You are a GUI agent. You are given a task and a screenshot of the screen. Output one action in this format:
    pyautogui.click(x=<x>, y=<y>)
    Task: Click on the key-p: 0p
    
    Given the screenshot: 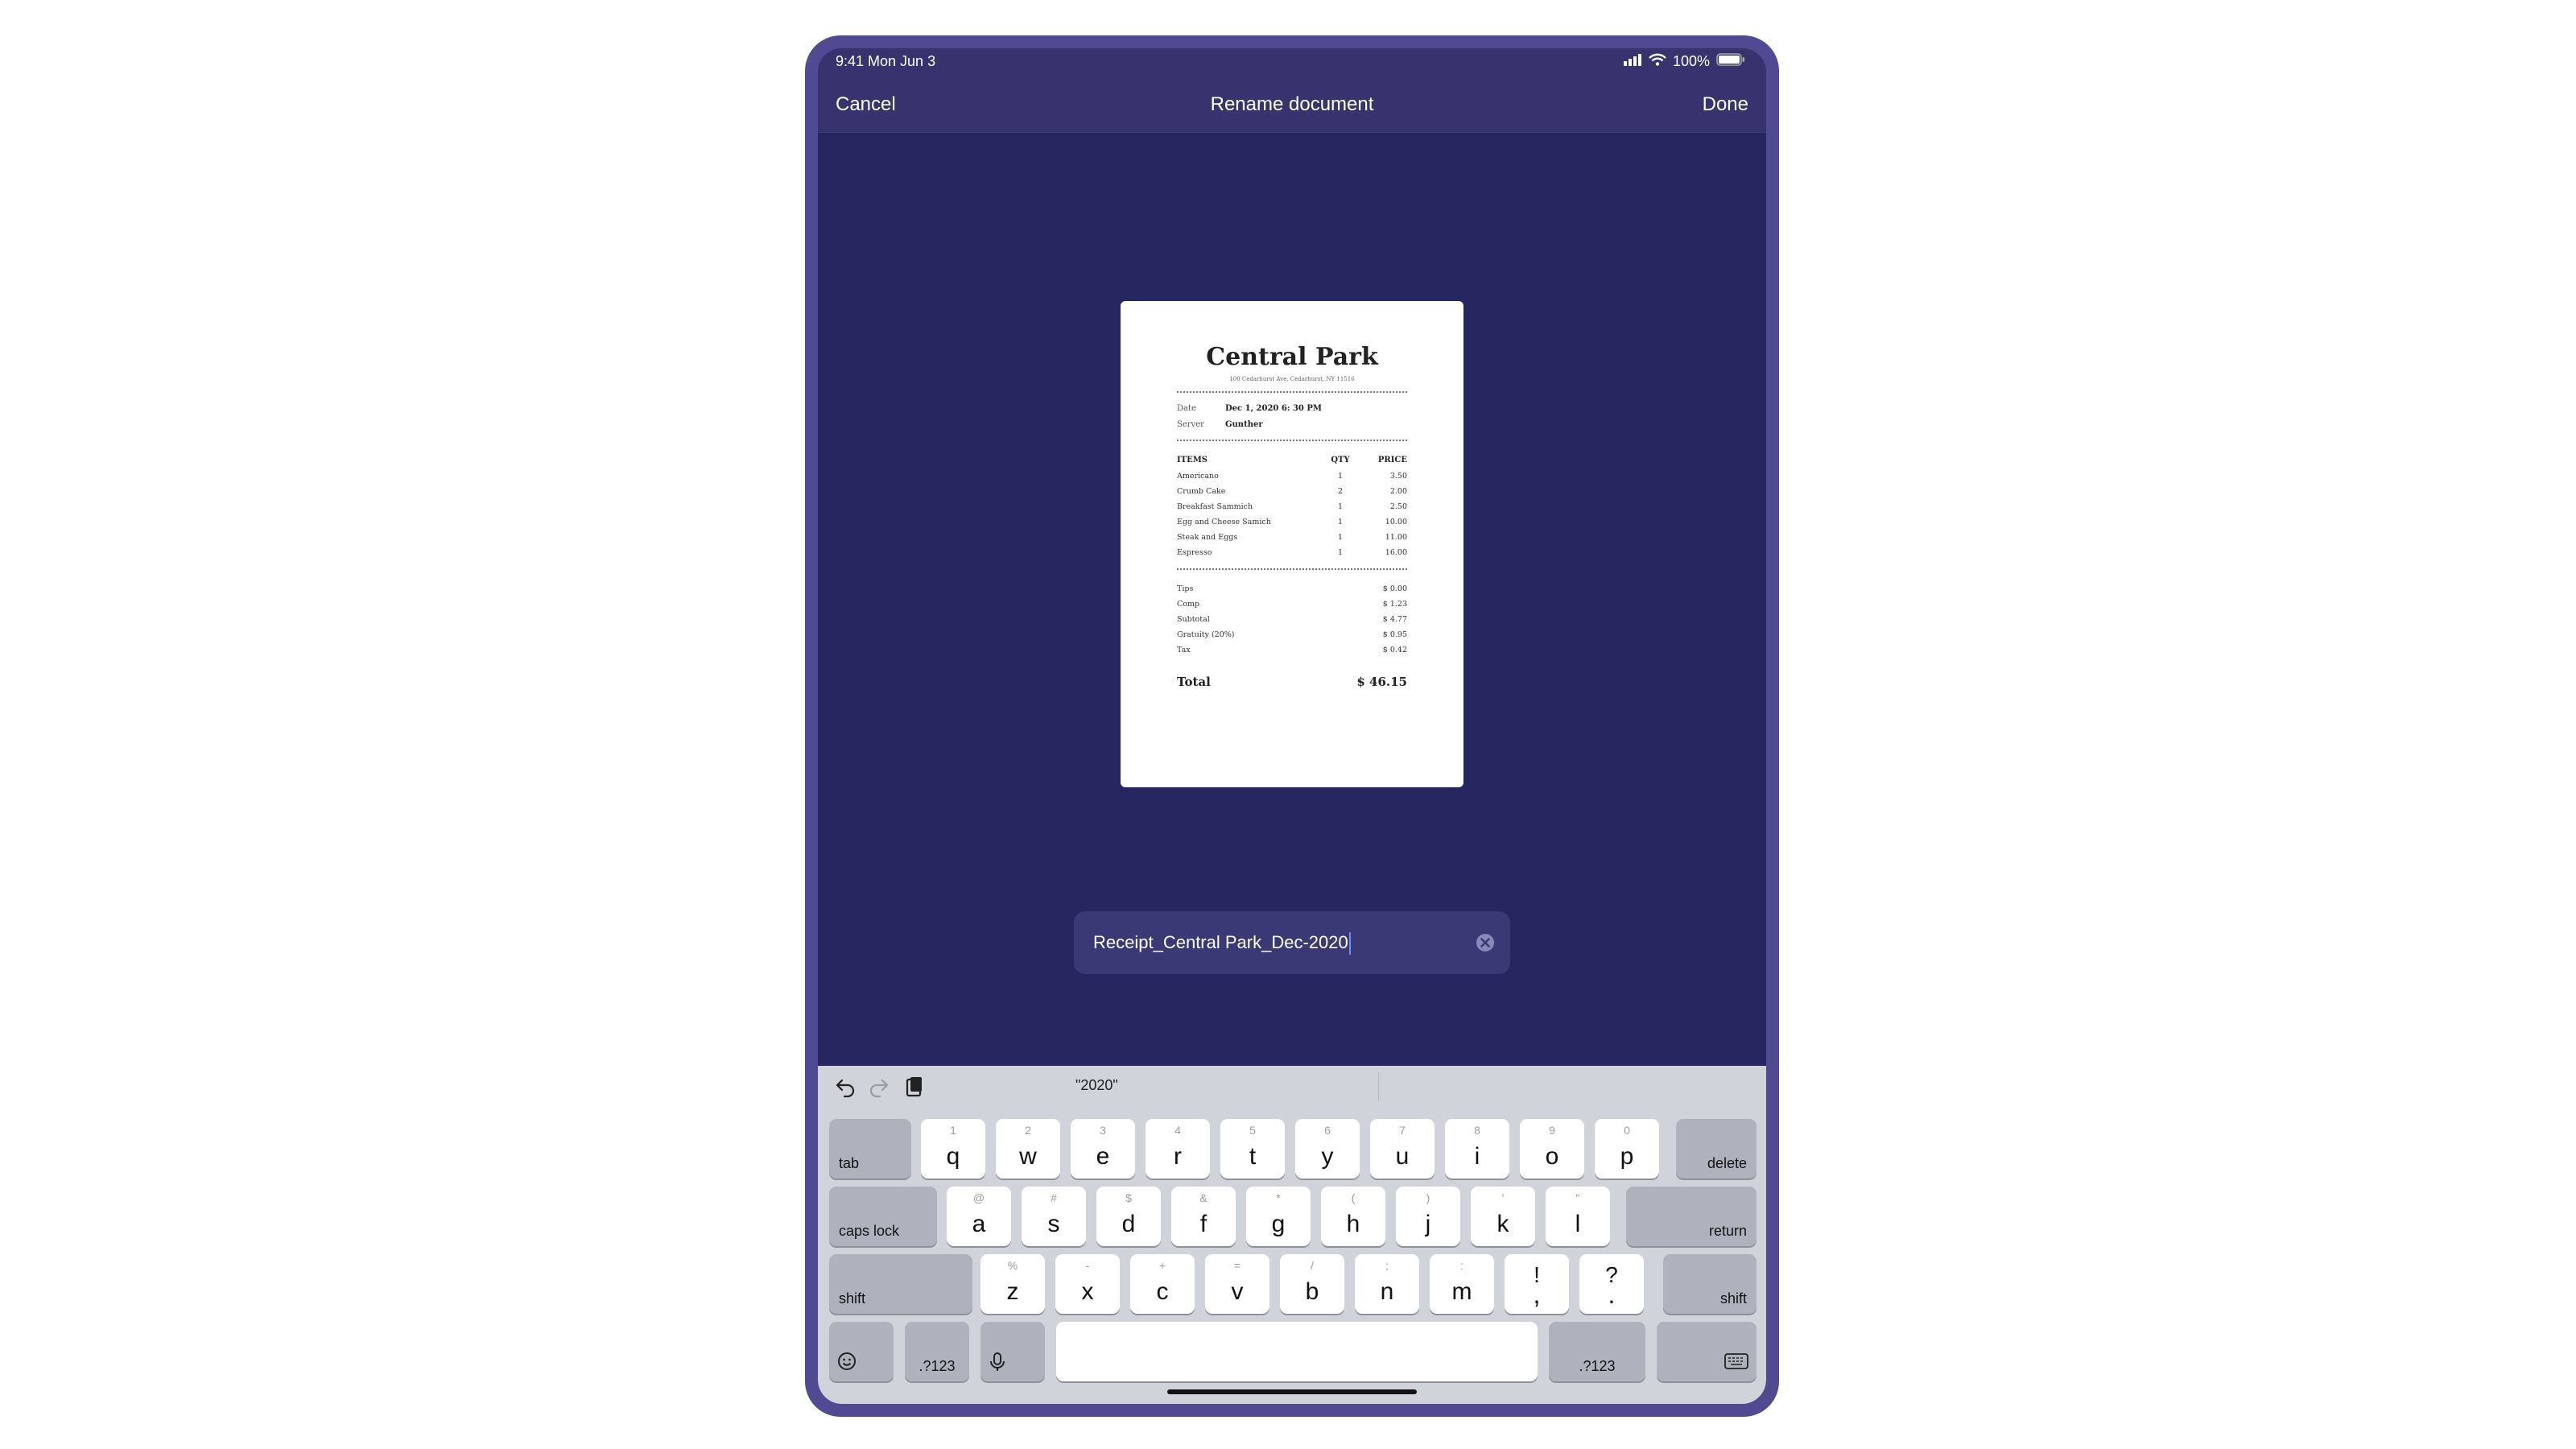 What is the action you would take?
    pyautogui.click(x=1627, y=1149)
    